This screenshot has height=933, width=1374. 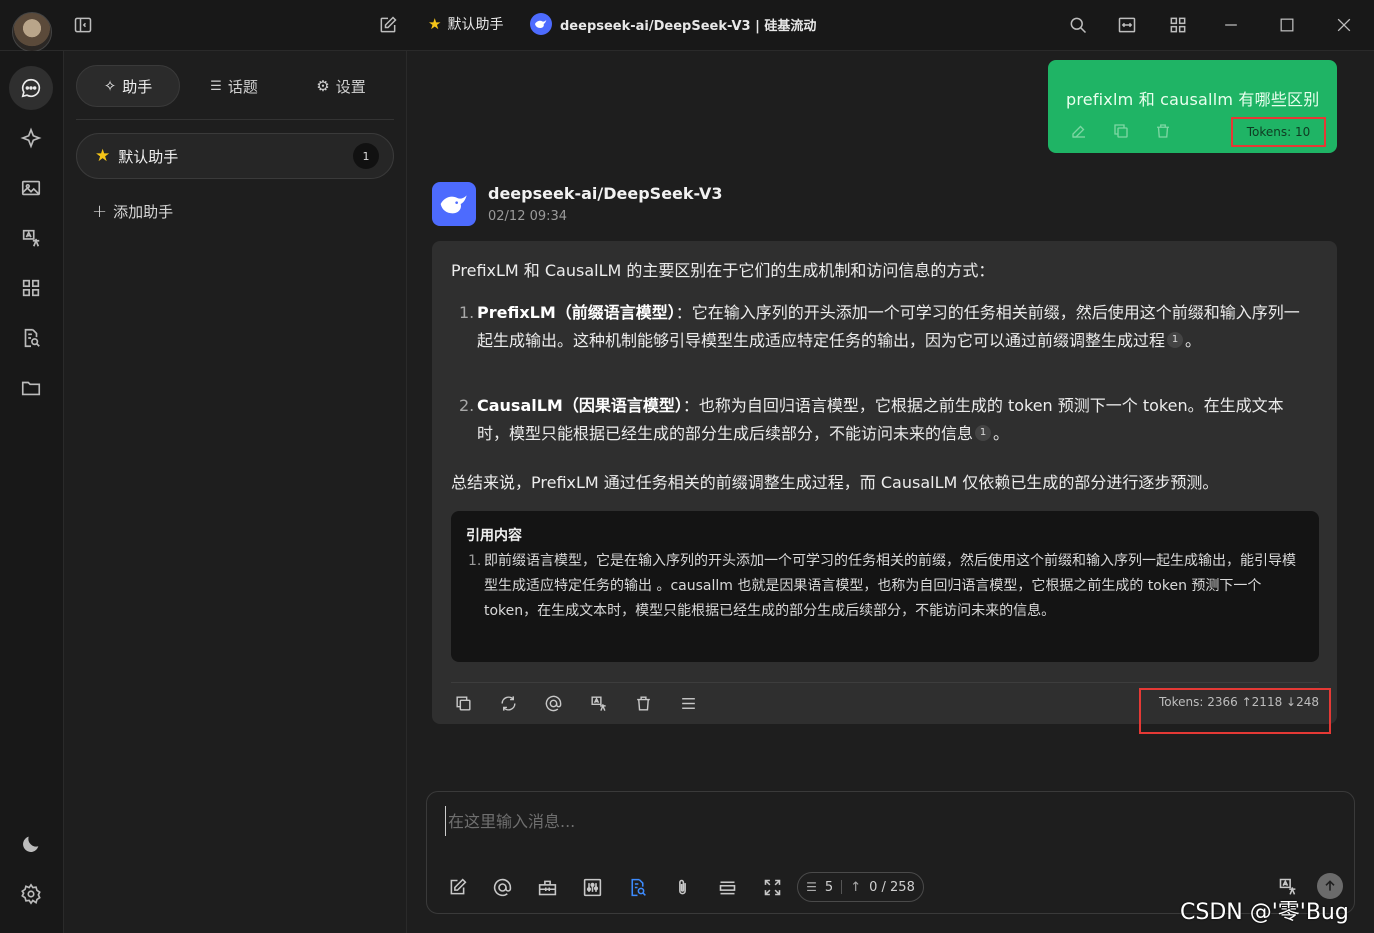 What do you see at coordinates (1235, 711) in the screenshot?
I see `bot-token-highlight: Tokens: 2366 ↑2118 ↓248` at bounding box center [1235, 711].